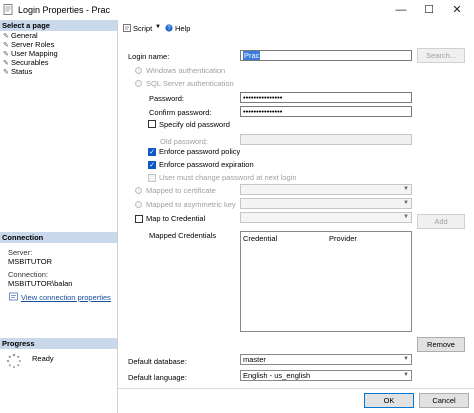 This screenshot has width=474, height=413. I want to click on script-button: Script, so click(142, 28).